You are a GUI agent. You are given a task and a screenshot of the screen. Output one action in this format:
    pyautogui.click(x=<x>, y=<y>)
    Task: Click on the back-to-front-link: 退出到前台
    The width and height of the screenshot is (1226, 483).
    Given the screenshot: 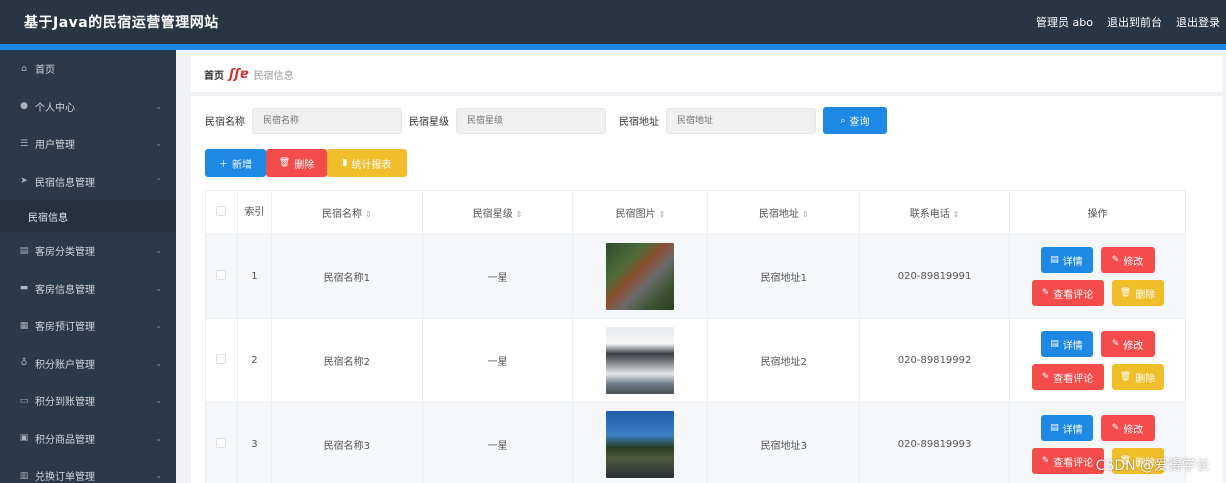 What is the action you would take?
    pyautogui.click(x=1134, y=22)
    